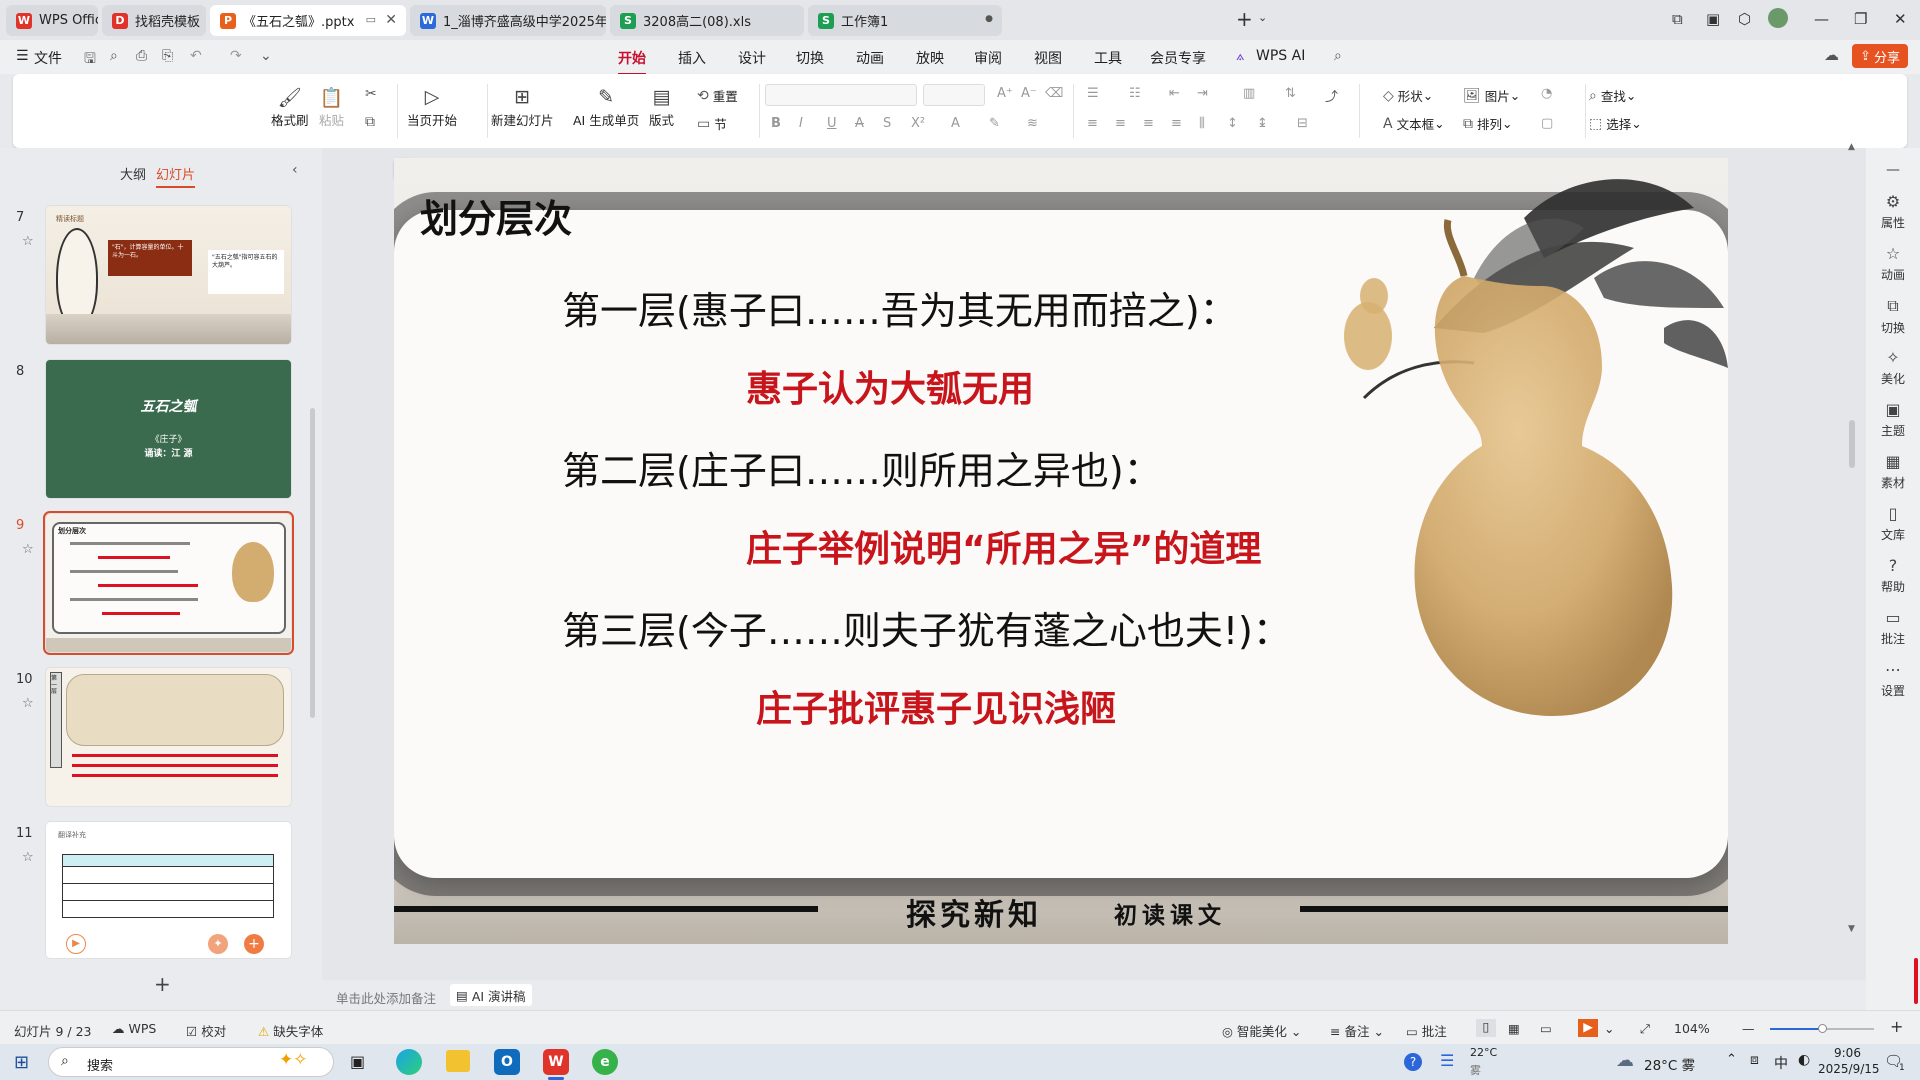 Image resolution: width=1920 pixels, height=1080 pixels. What do you see at coordinates (206, 1030) in the screenshot?
I see `proofread-button: ☑ 校对` at bounding box center [206, 1030].